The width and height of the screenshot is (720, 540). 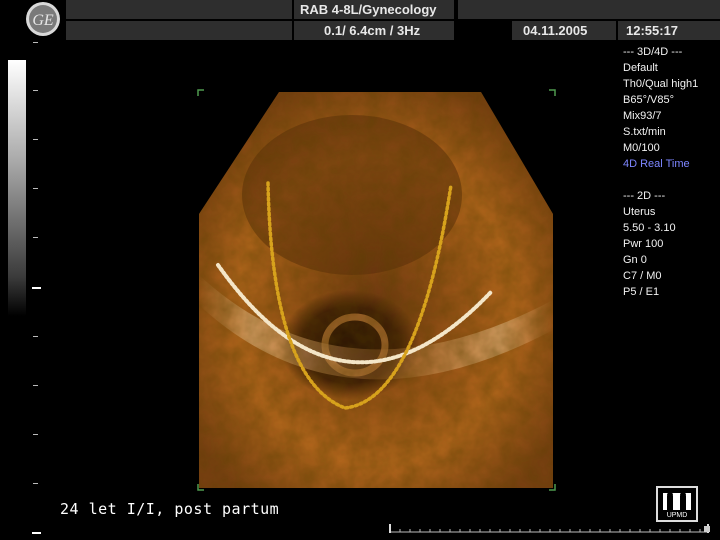 What do you see at coordinates (653, 52) in the screenshot?
I see `param-3d-title: --- 3D/4D ---` at bounding box center [653, 52].